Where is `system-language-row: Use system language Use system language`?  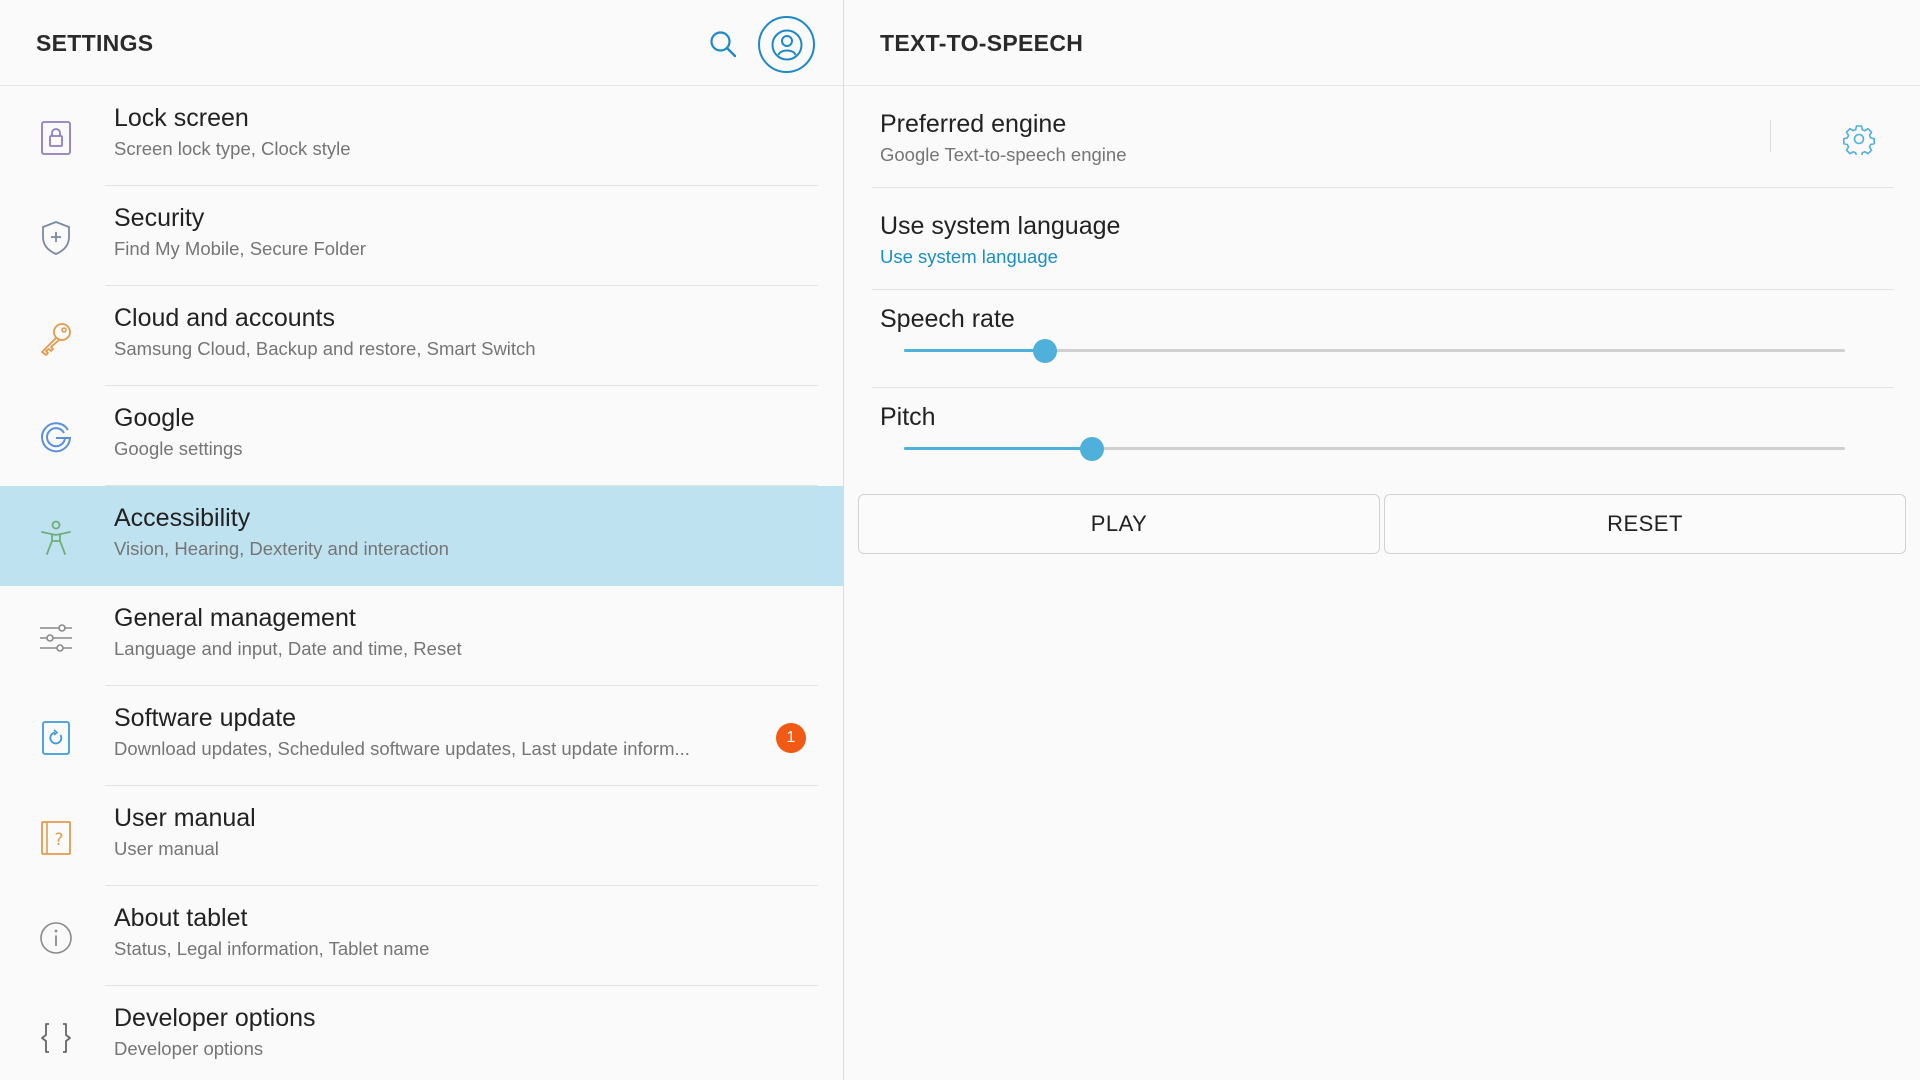 system-language-row: Use system language Use system language is located at coordinates (1383, 239).